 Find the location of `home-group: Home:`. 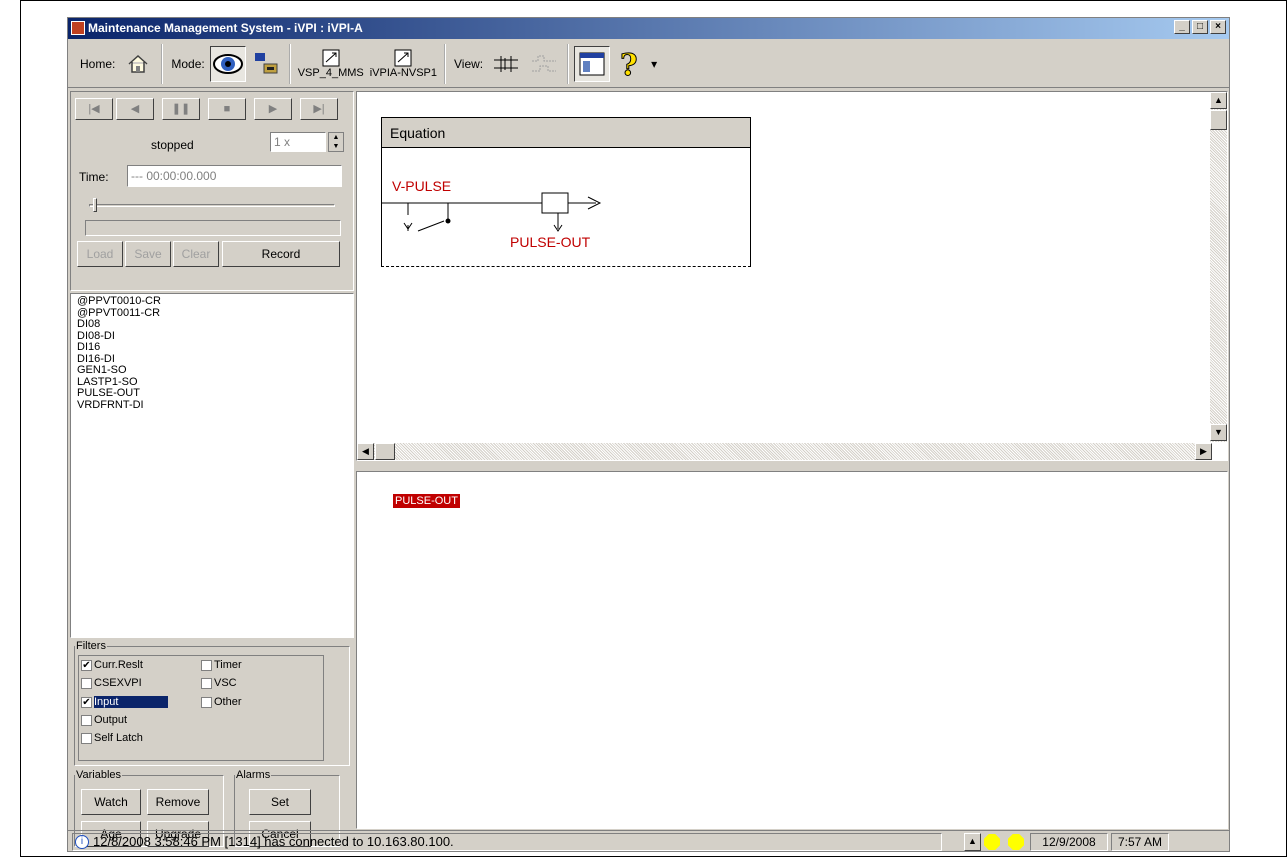

home-group: Home: is located at coordinates (118, 63).